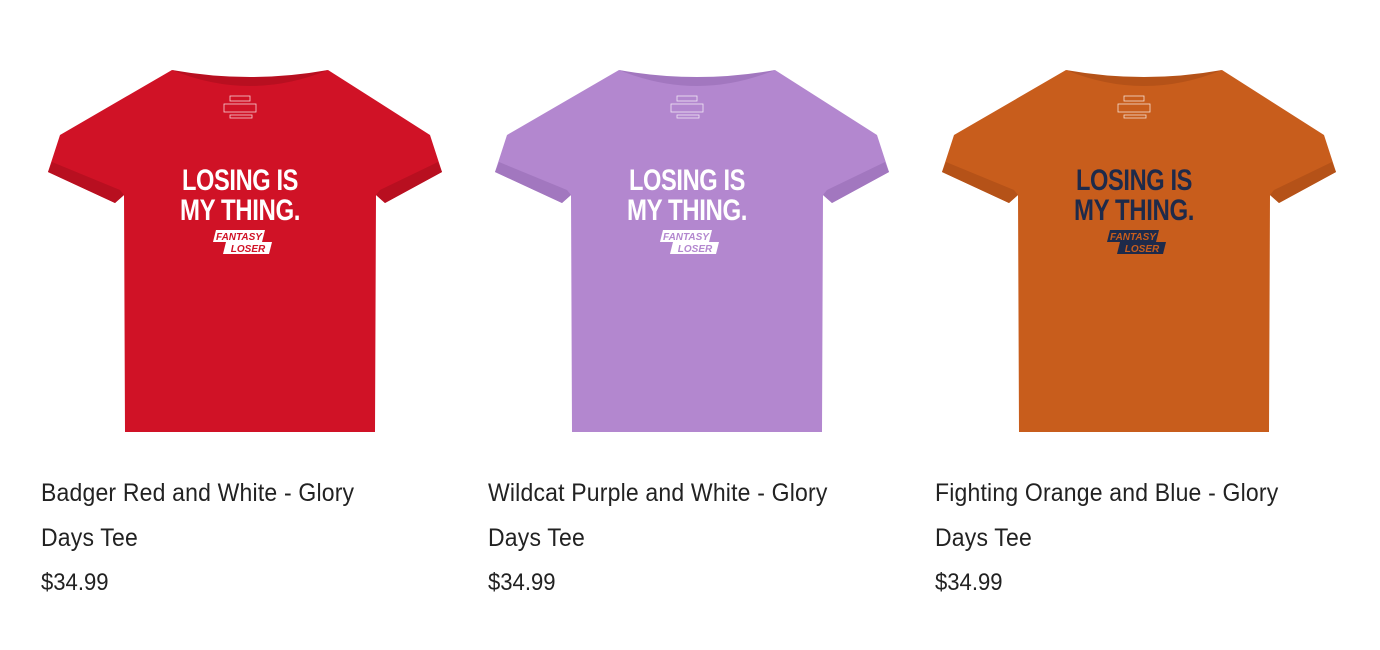 The image size is (1380, 650). I want to click on product-title: Badger Red and White - Glory Days Tee, so click(225, 516).